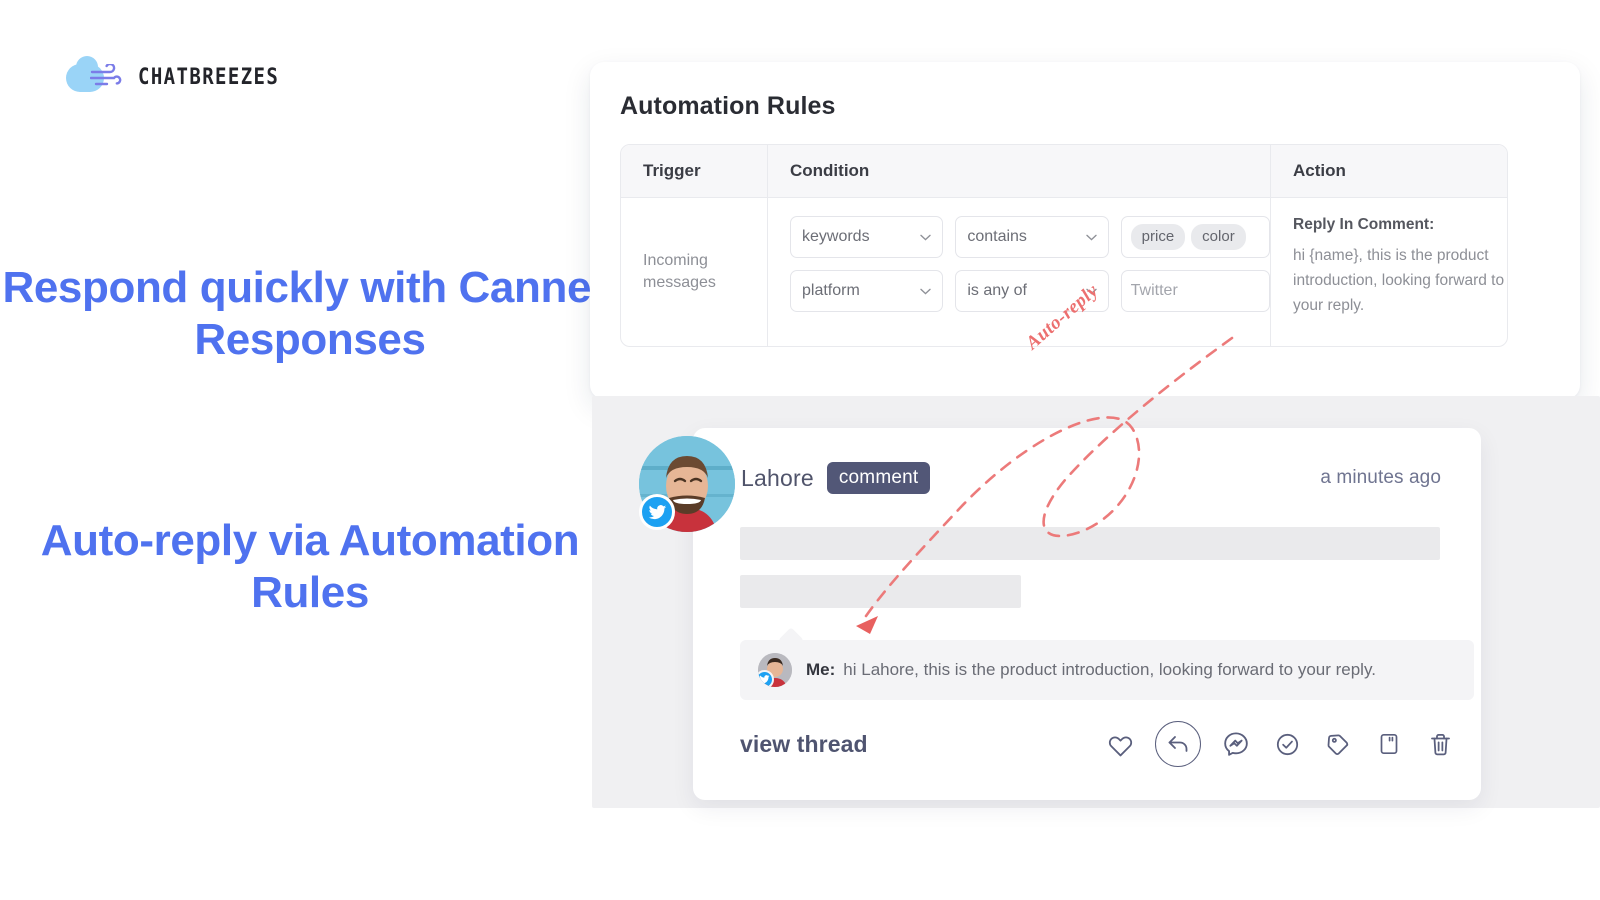 This screenshot has width=1600, height=900. I want to click on keyword-chip-price: price, so click(1158, 237).